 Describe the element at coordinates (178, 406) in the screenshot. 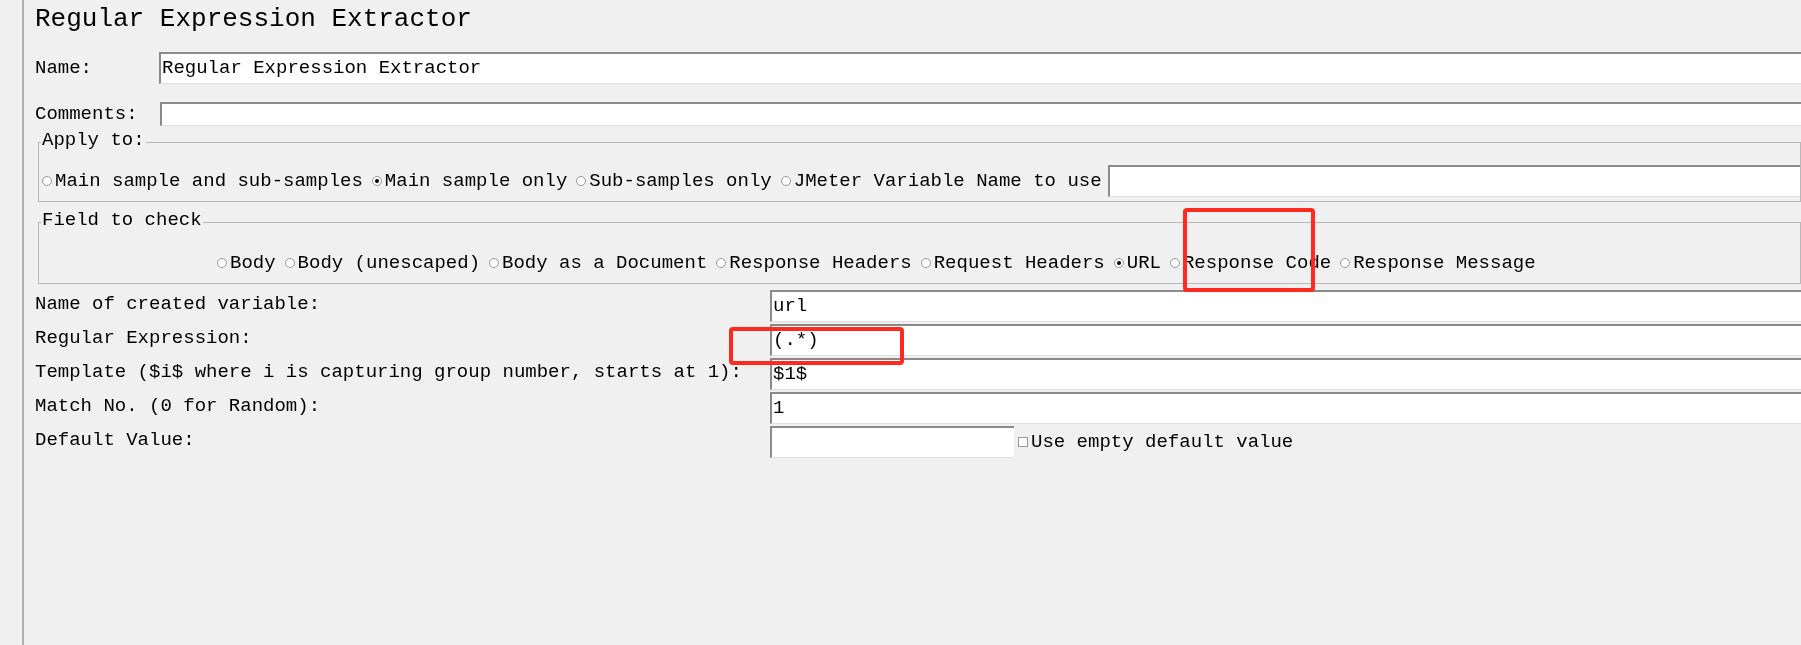

I see `parameter-label: Match No. (0 for Random):` at that location.